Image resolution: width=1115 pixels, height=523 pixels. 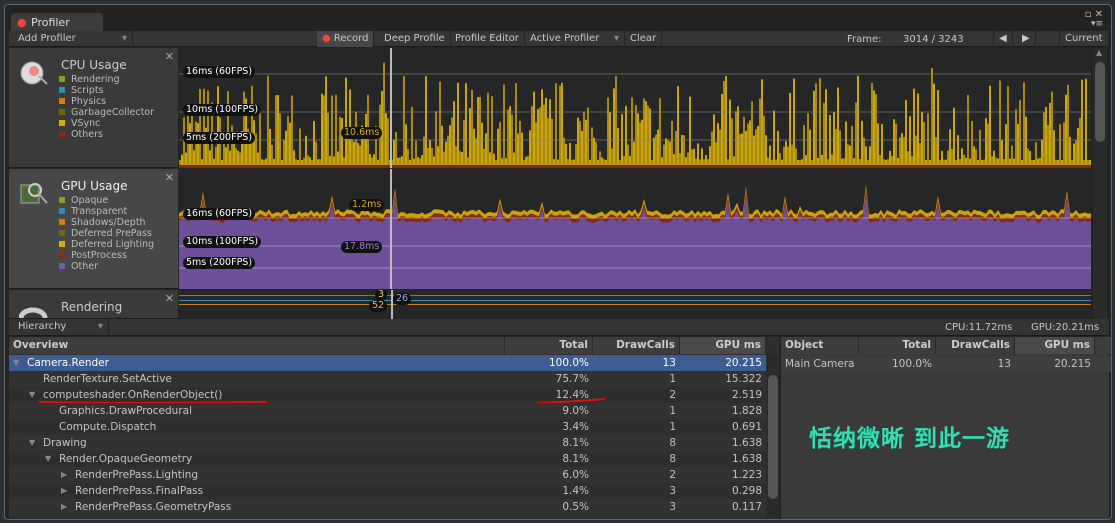 I want to click on table-scrollbar, so click(x=773, y=437).